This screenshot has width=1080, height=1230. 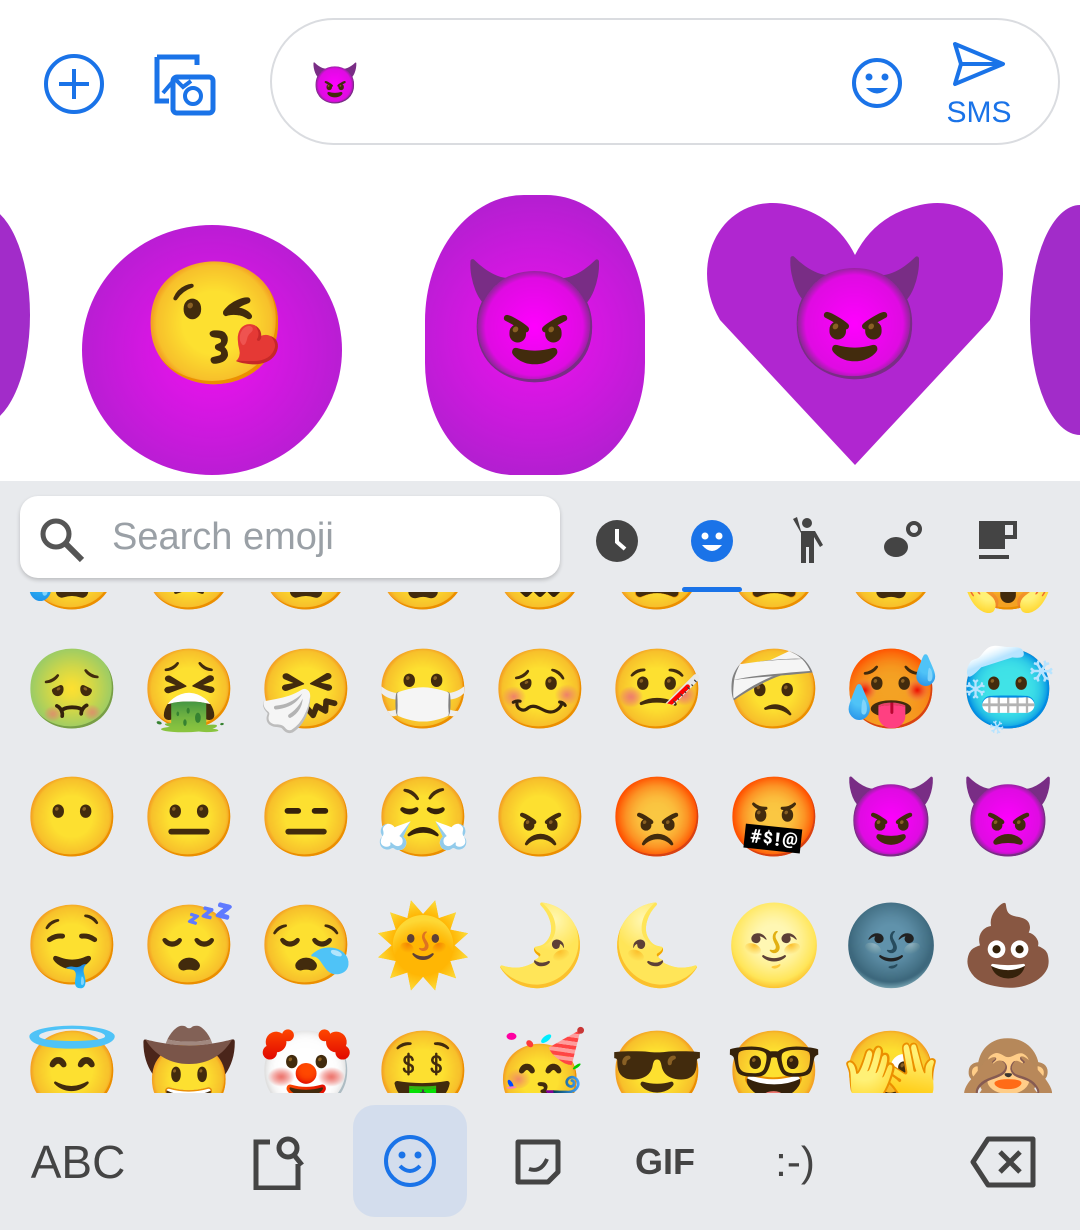 I want to click on bee-flower-icon, so click(x=903, y=539).